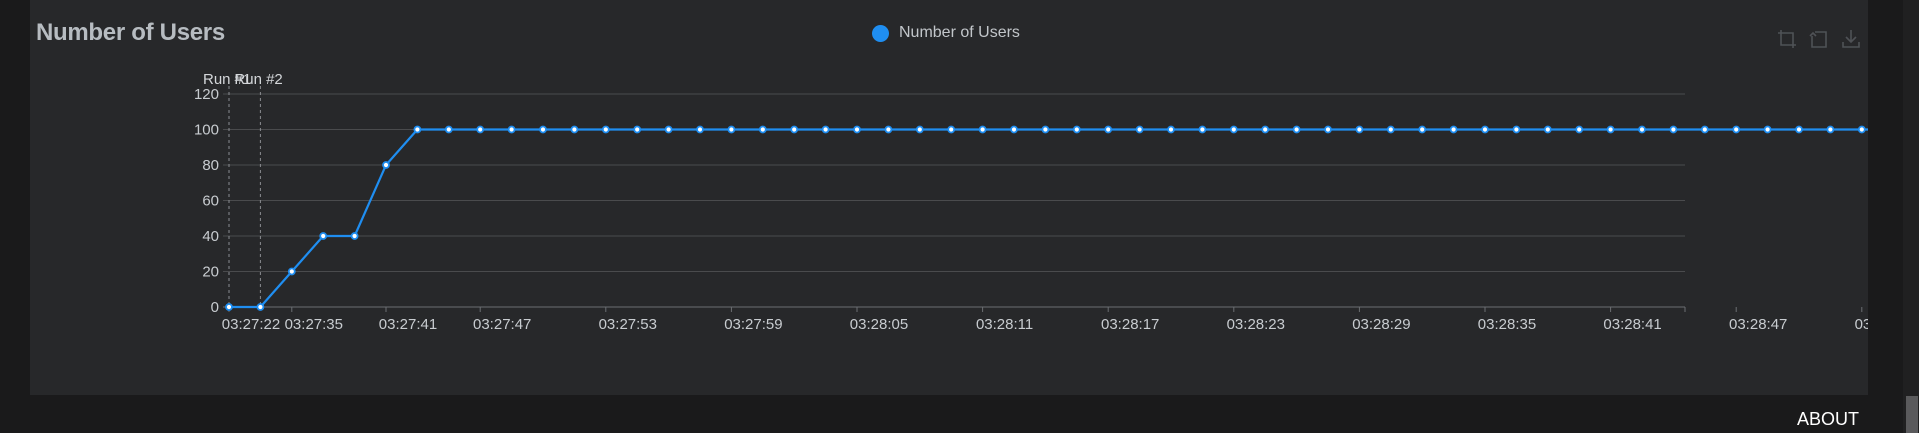 The width and height of the screenshot is (1919, 433). What do you see at coordinates (258, 79) in the screenshot?
I see `run-marker-label: Run #2` at bounding box center [258, 79].